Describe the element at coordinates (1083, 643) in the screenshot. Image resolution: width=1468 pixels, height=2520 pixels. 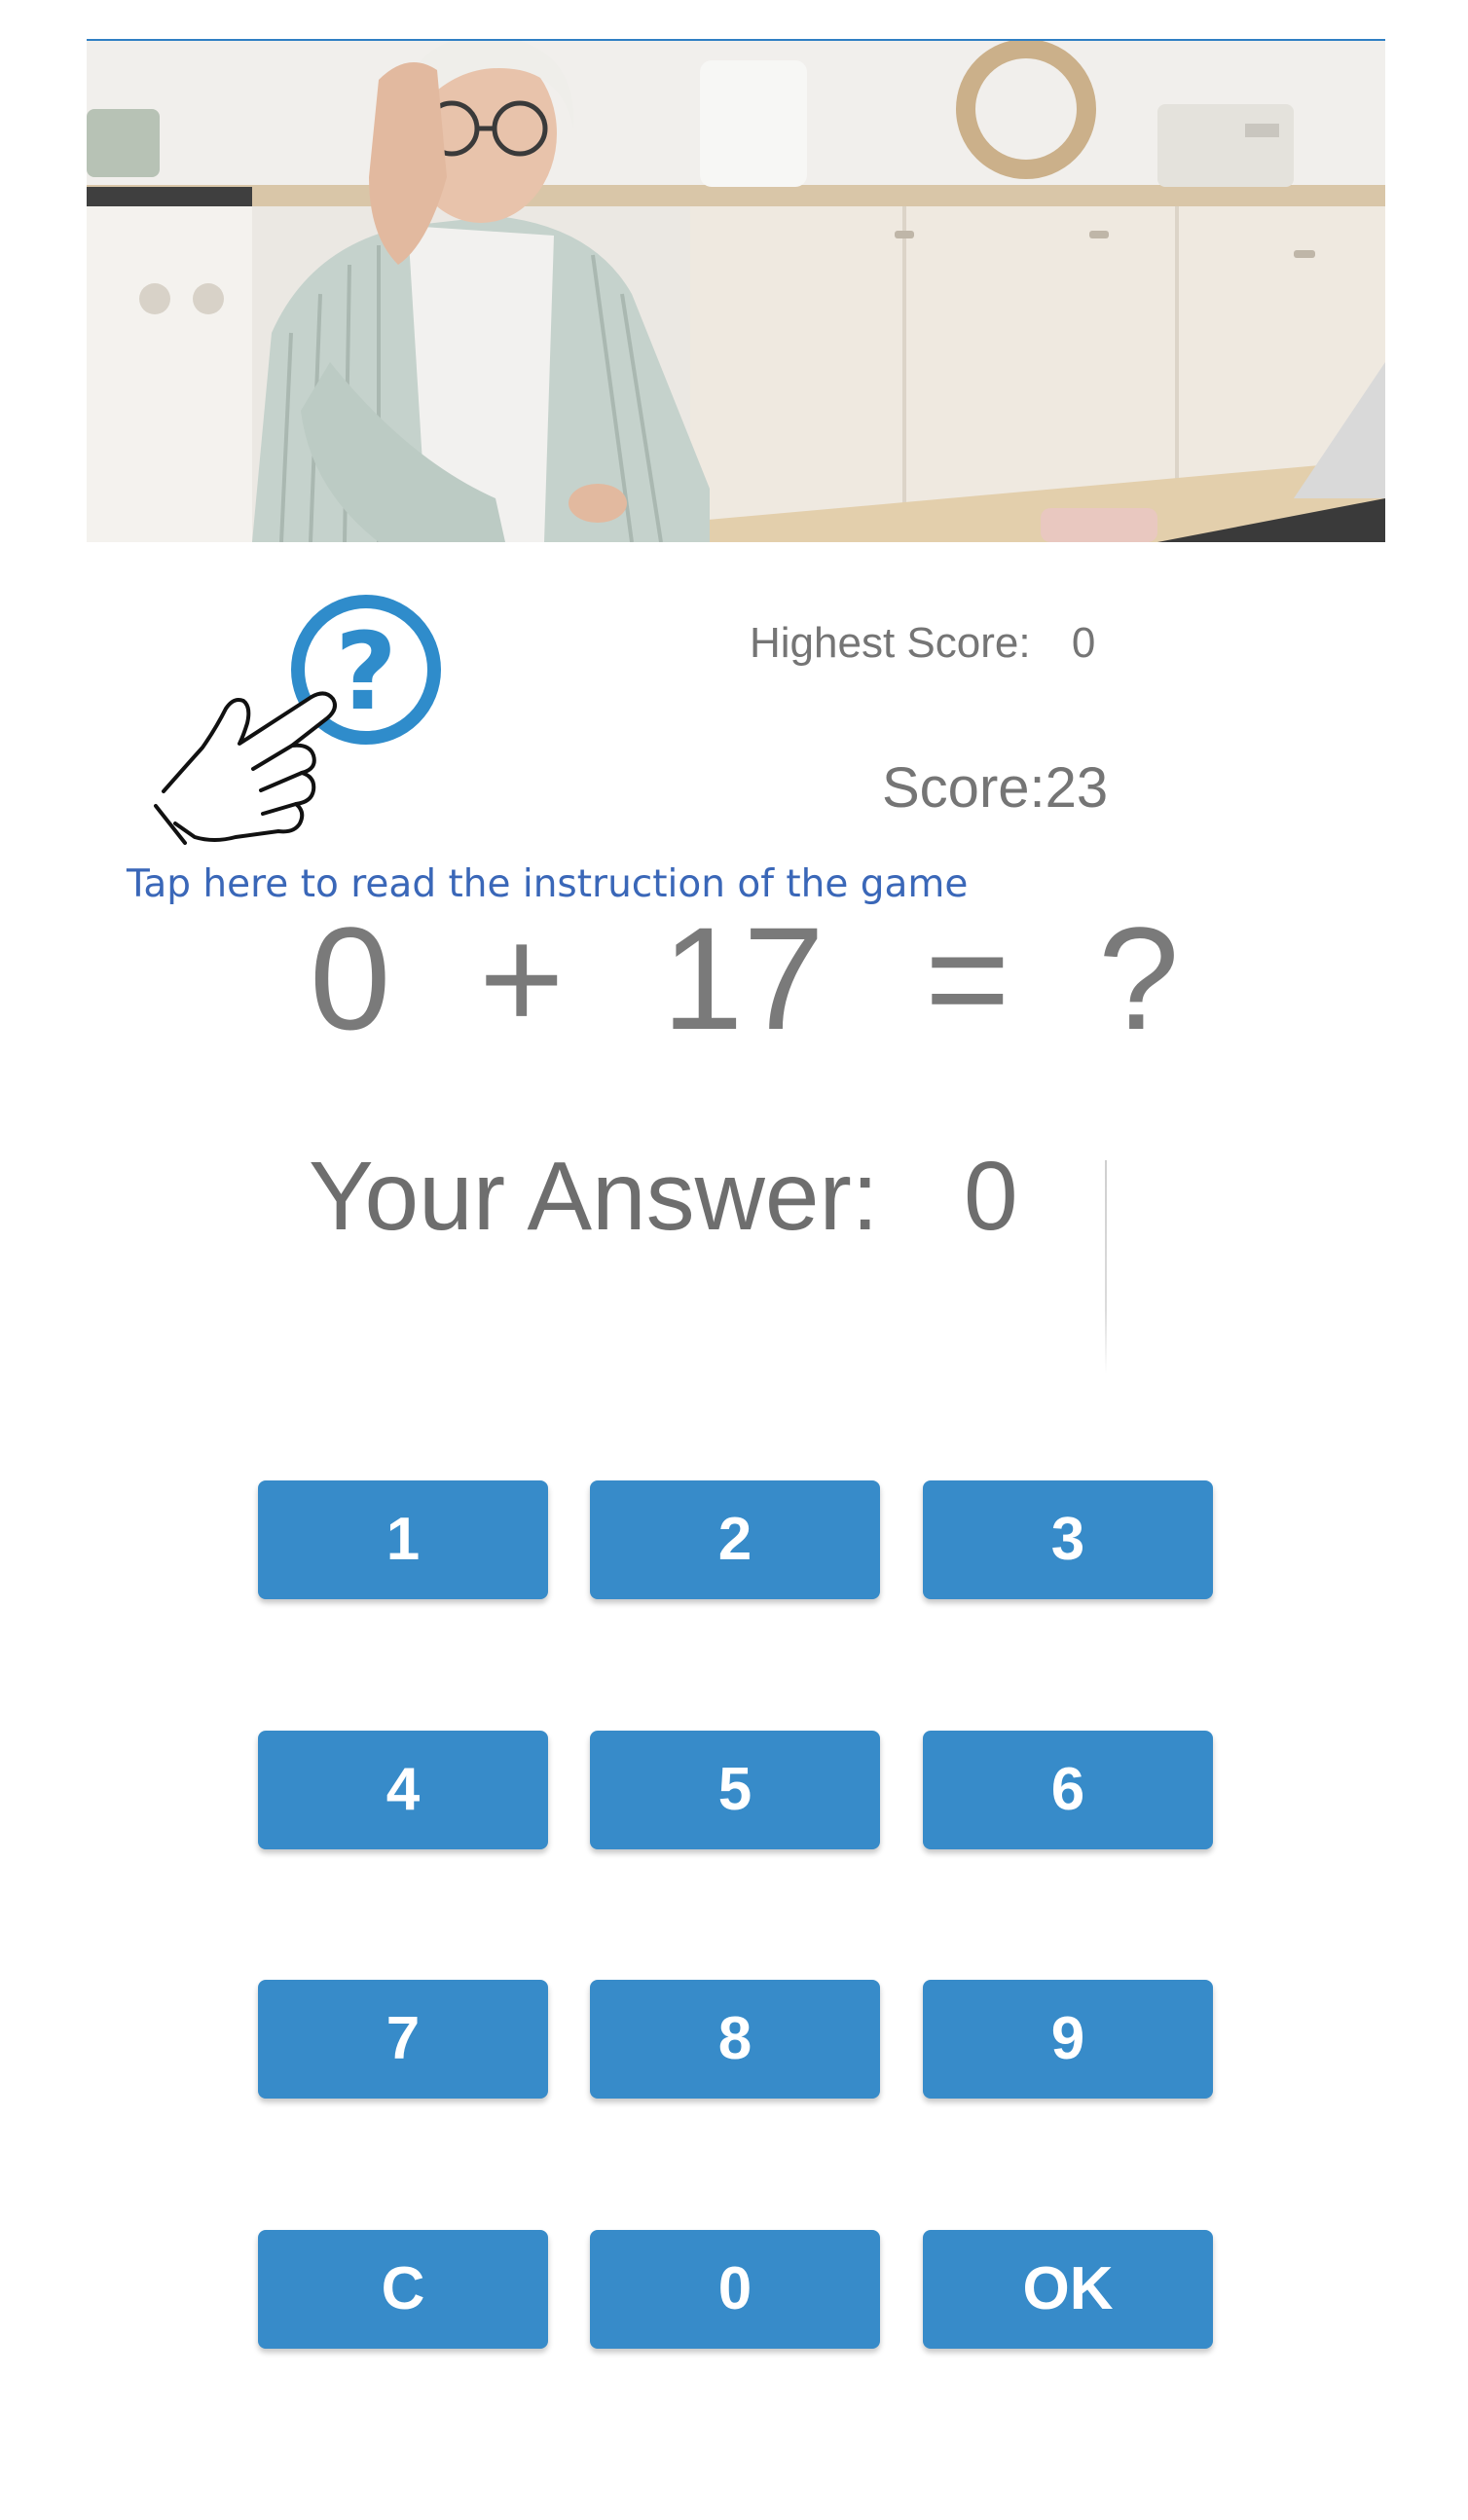
I see `highest-score-value: 0` at that location.